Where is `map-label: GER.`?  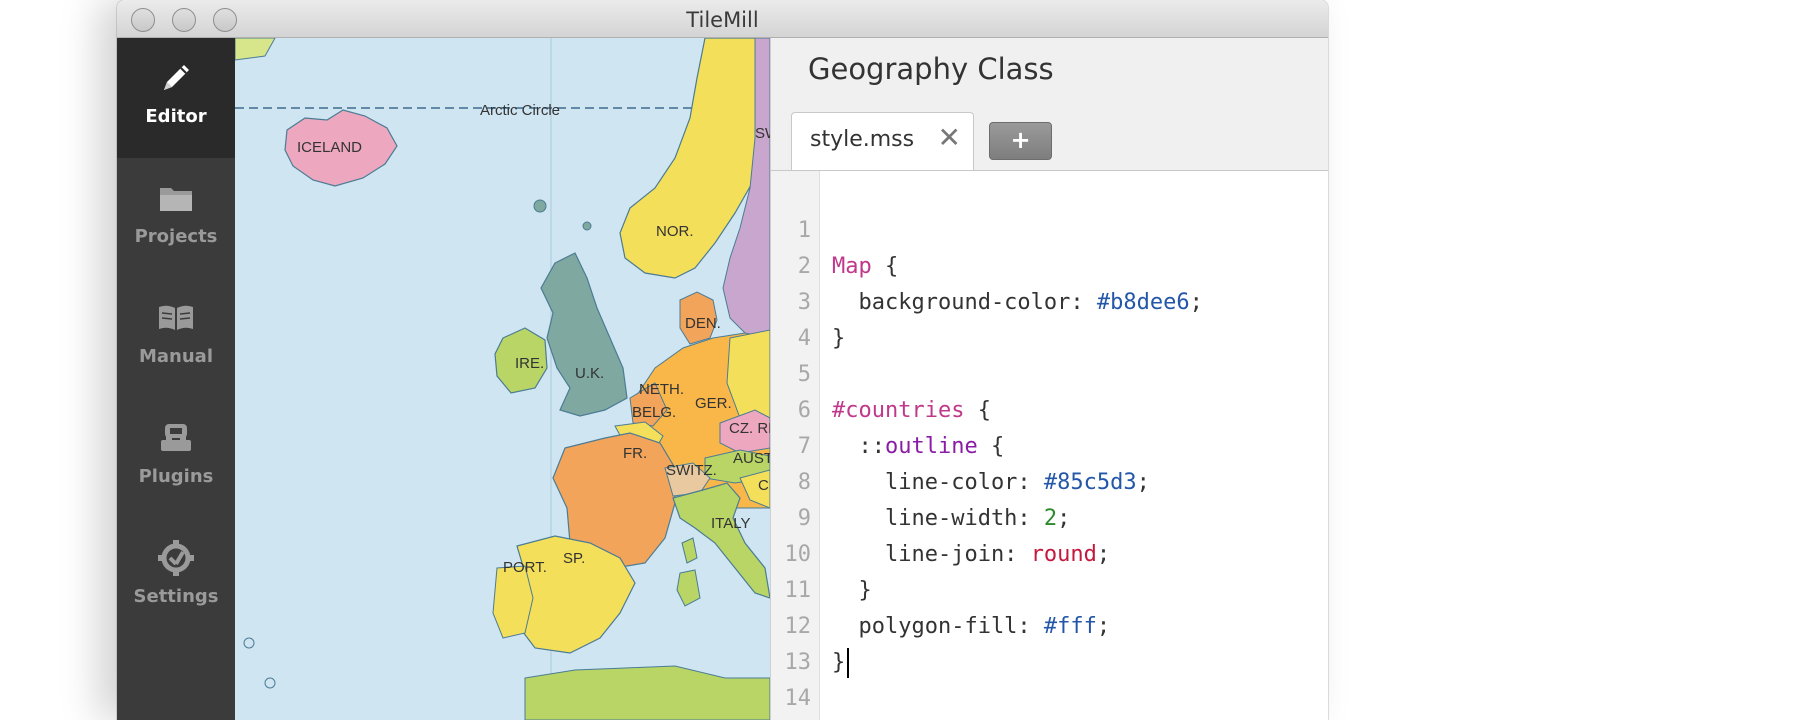
map-label: GER. is located at coordinates (713, 403).